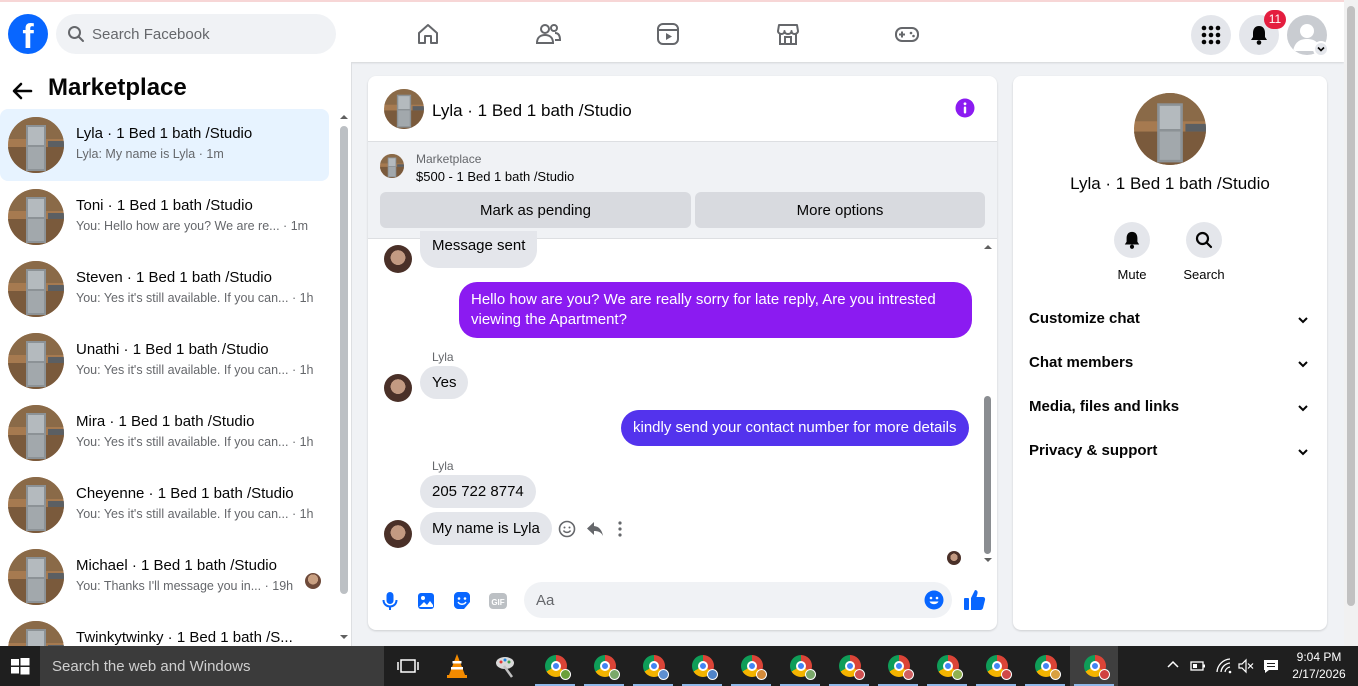 This screenshot has width=1358, height=686. I want to click on chat-title: Lyla · 1 Bed 1 bath /Studio, so click(532, 111).